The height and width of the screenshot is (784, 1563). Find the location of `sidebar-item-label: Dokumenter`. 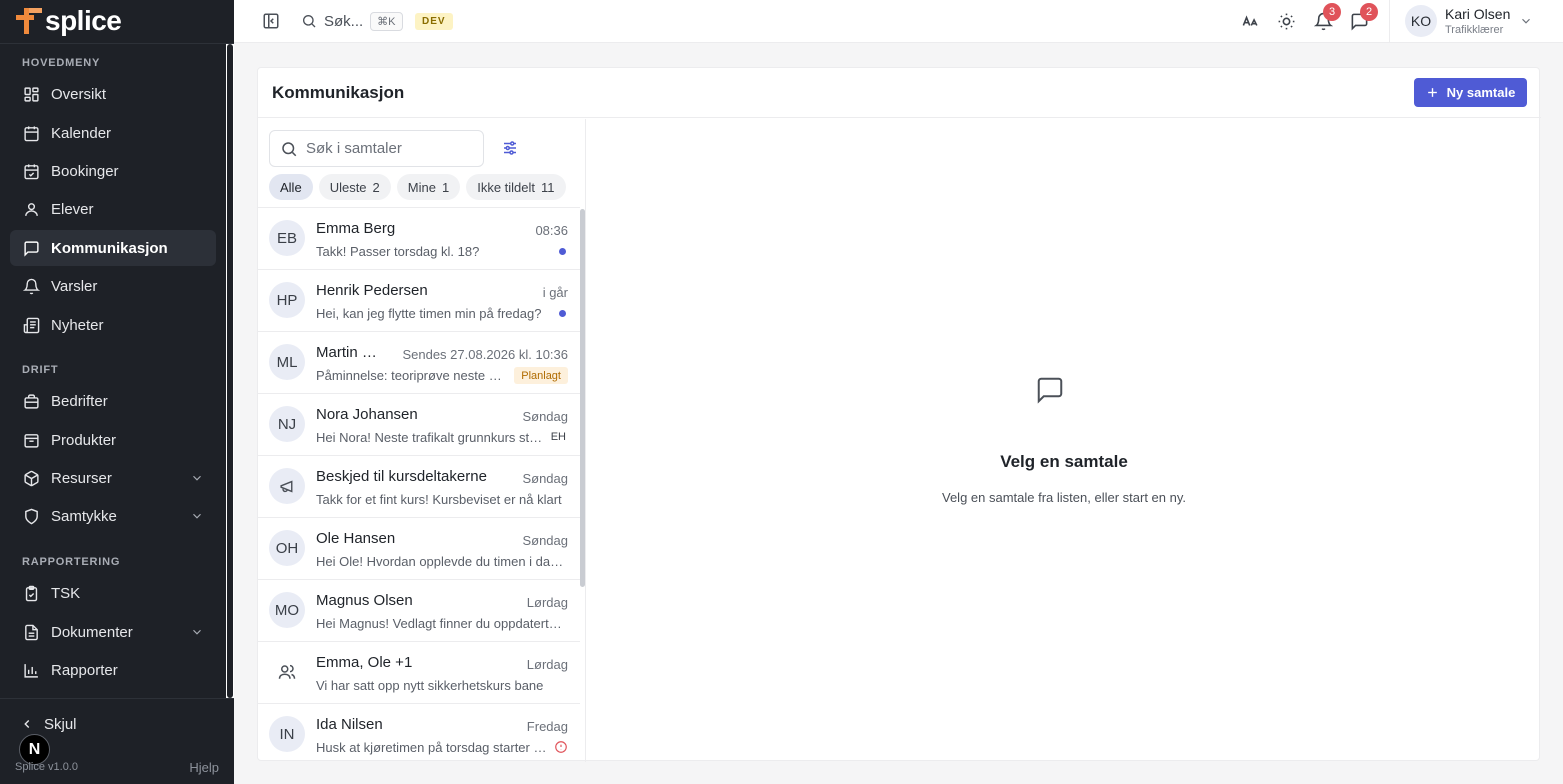

sidebar-item-label: Dokumenter is located at coordinates (92, 632).